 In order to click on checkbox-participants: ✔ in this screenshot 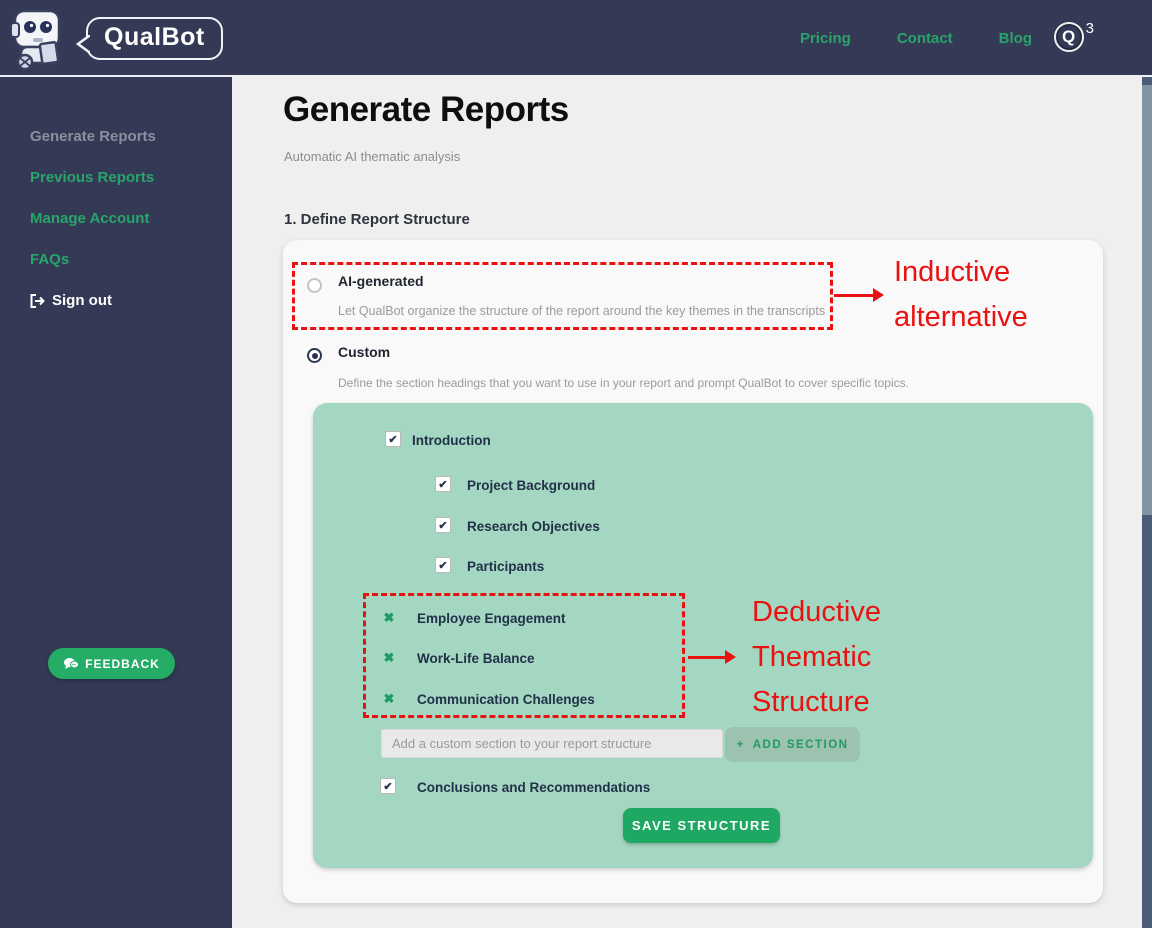, I will do `click(443, 565)`.